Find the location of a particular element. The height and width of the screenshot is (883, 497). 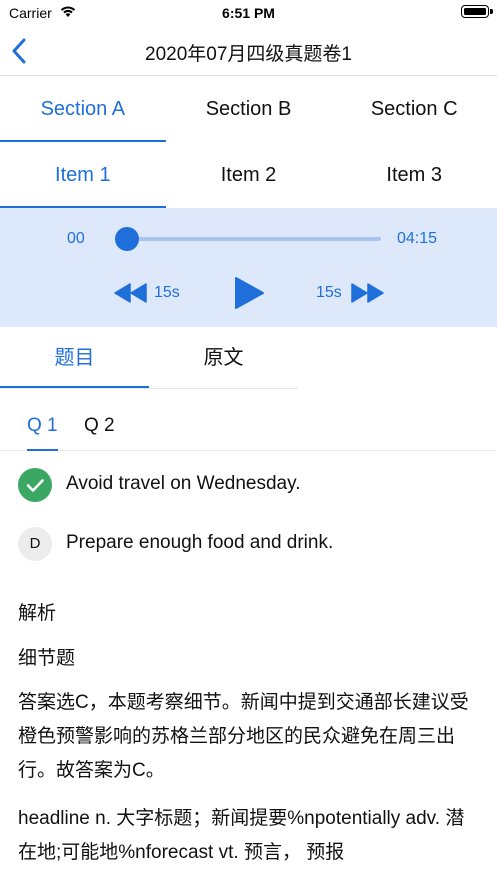

tab-item-1: Item 1 is located at coordinates (83, 175).